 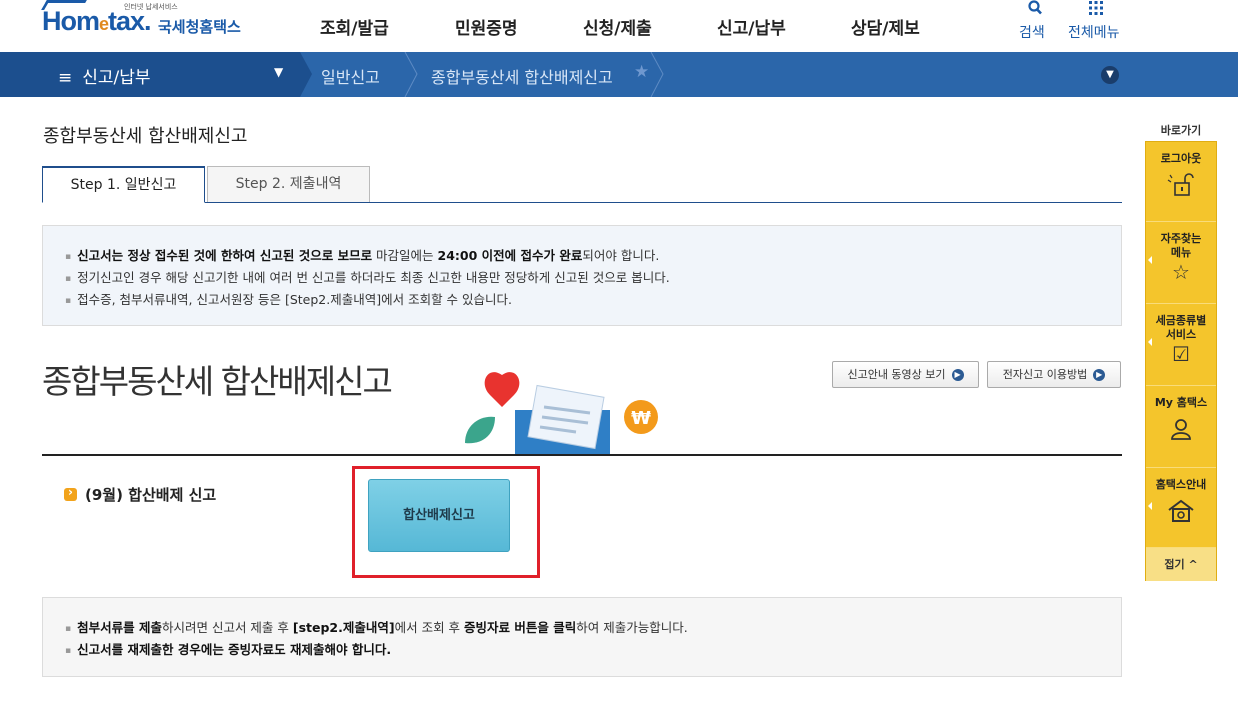 I want to click on efiling-howto-button: 전자신고 이용방법 ▶, so click(x=1054, y=374).